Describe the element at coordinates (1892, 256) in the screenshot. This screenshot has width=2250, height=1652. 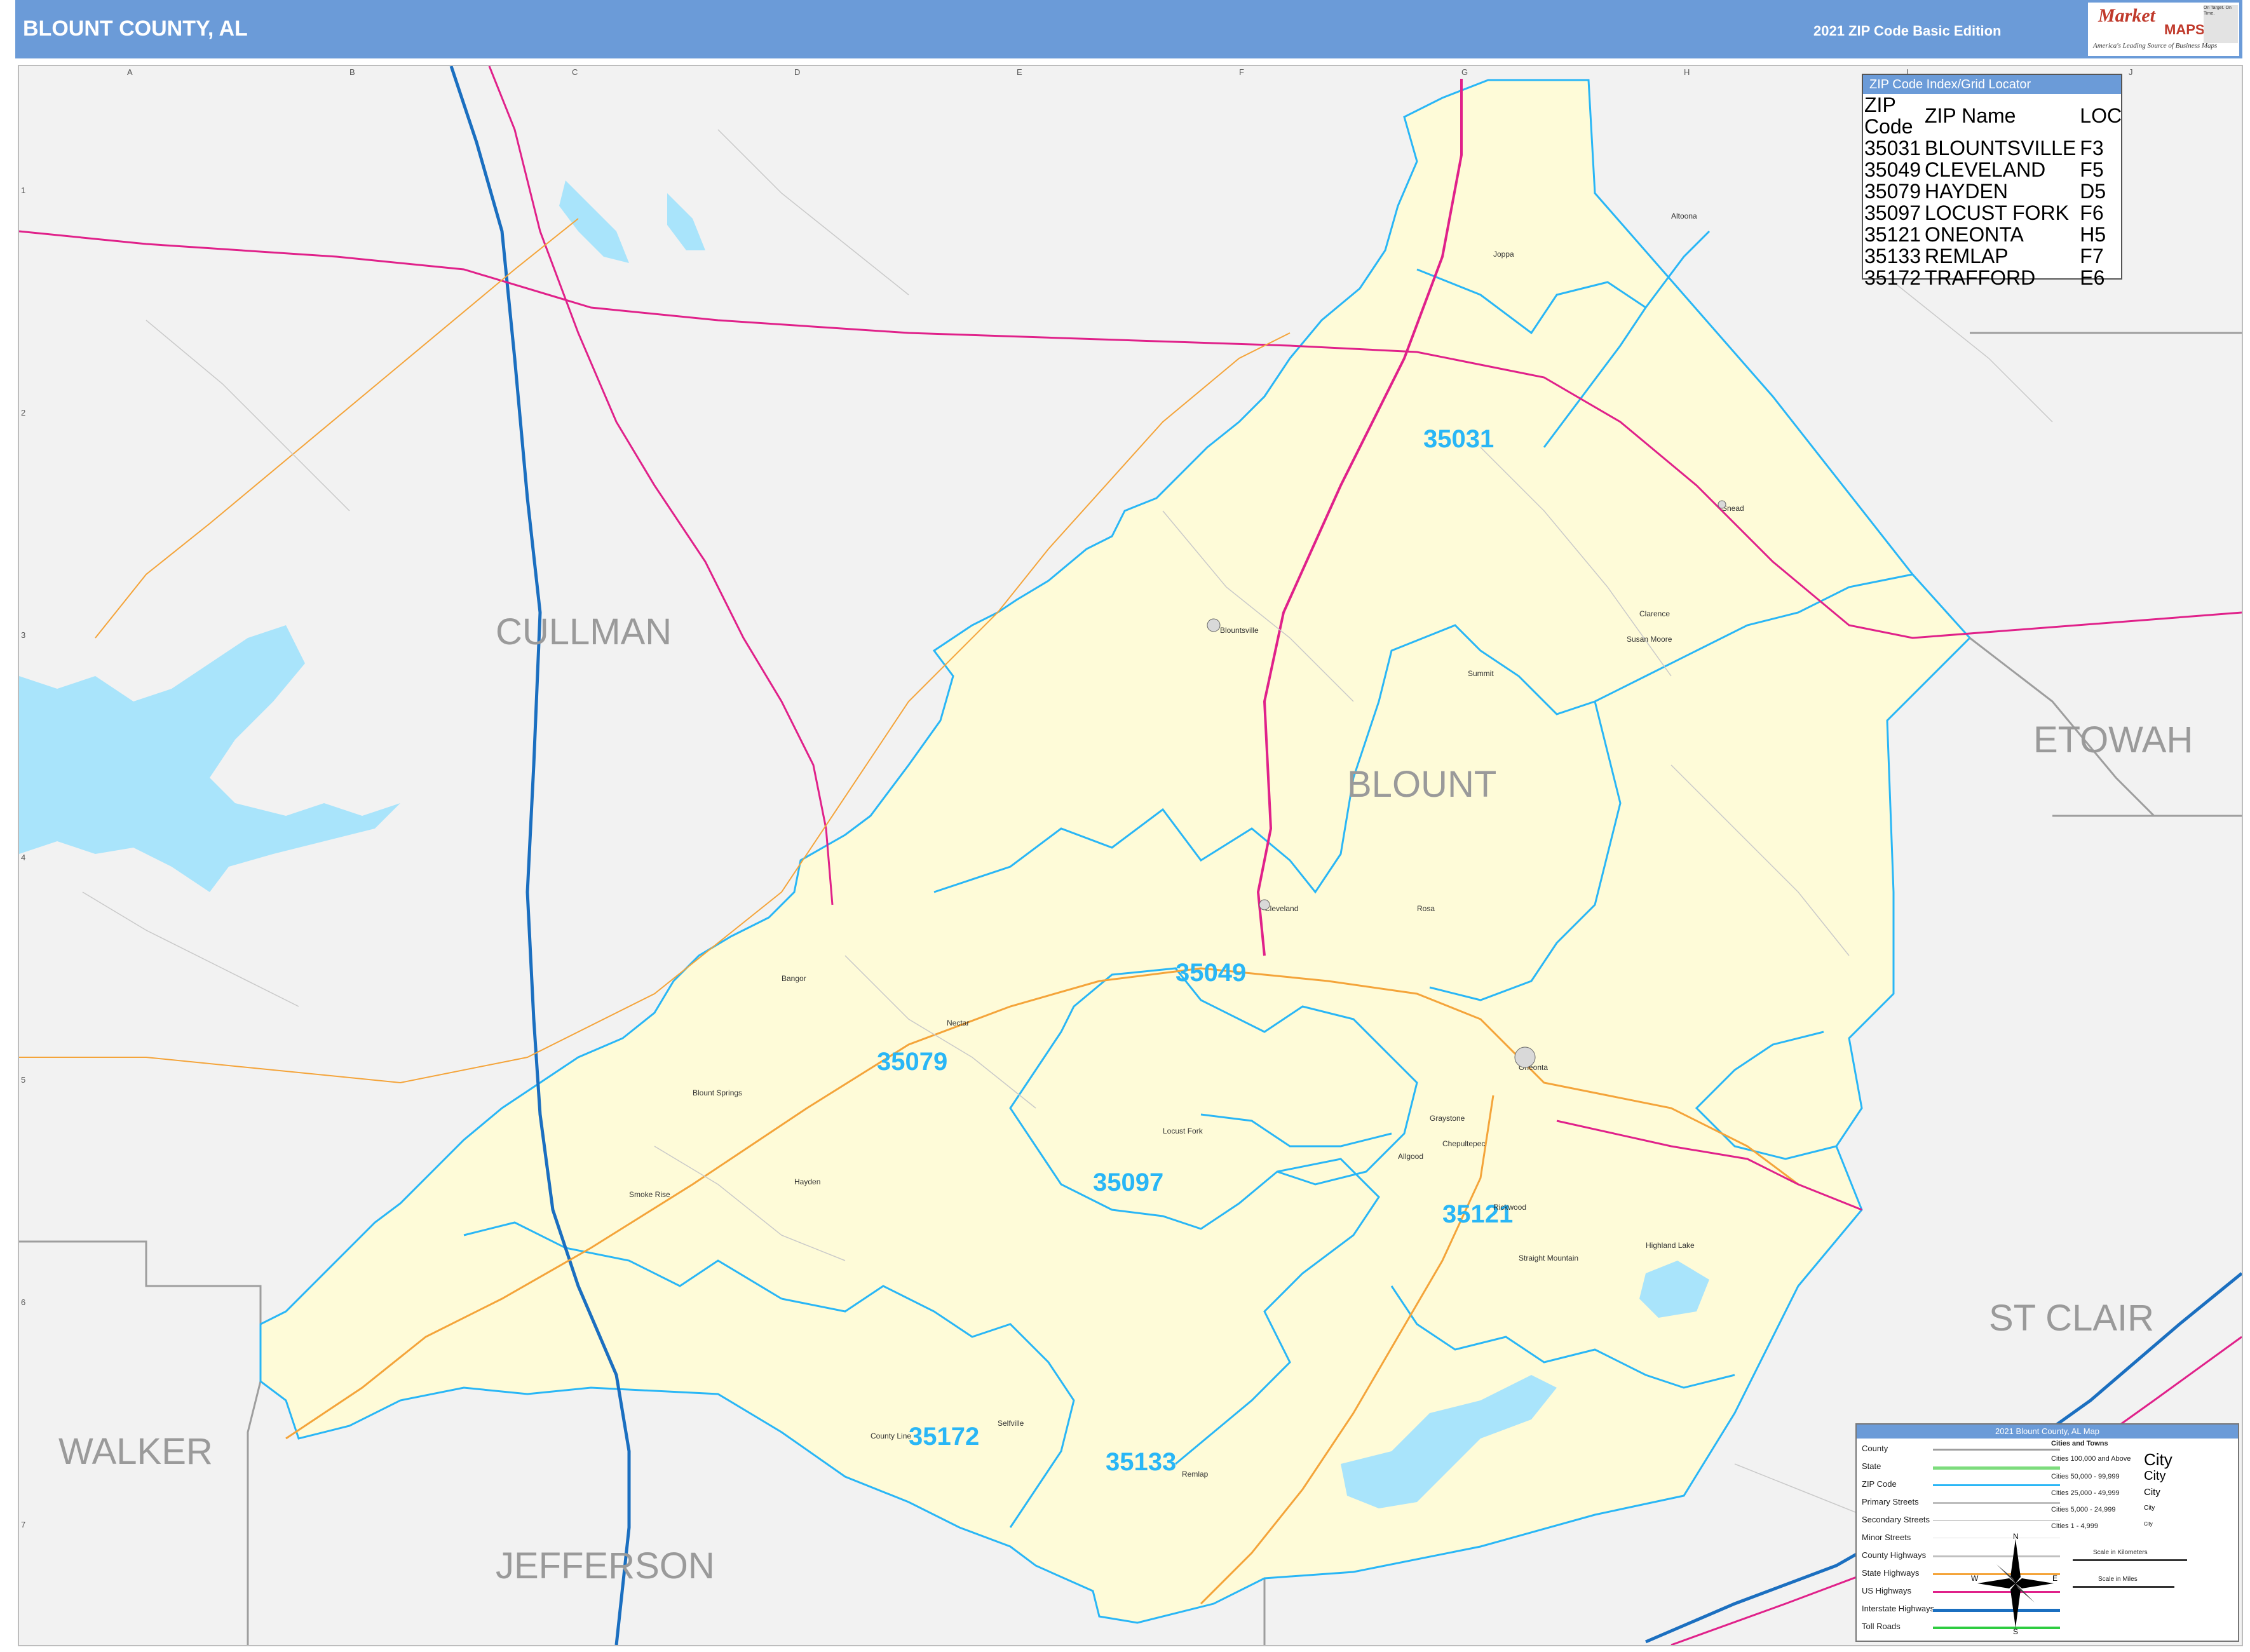
I see `zip-code-cell: 35133` at that location.